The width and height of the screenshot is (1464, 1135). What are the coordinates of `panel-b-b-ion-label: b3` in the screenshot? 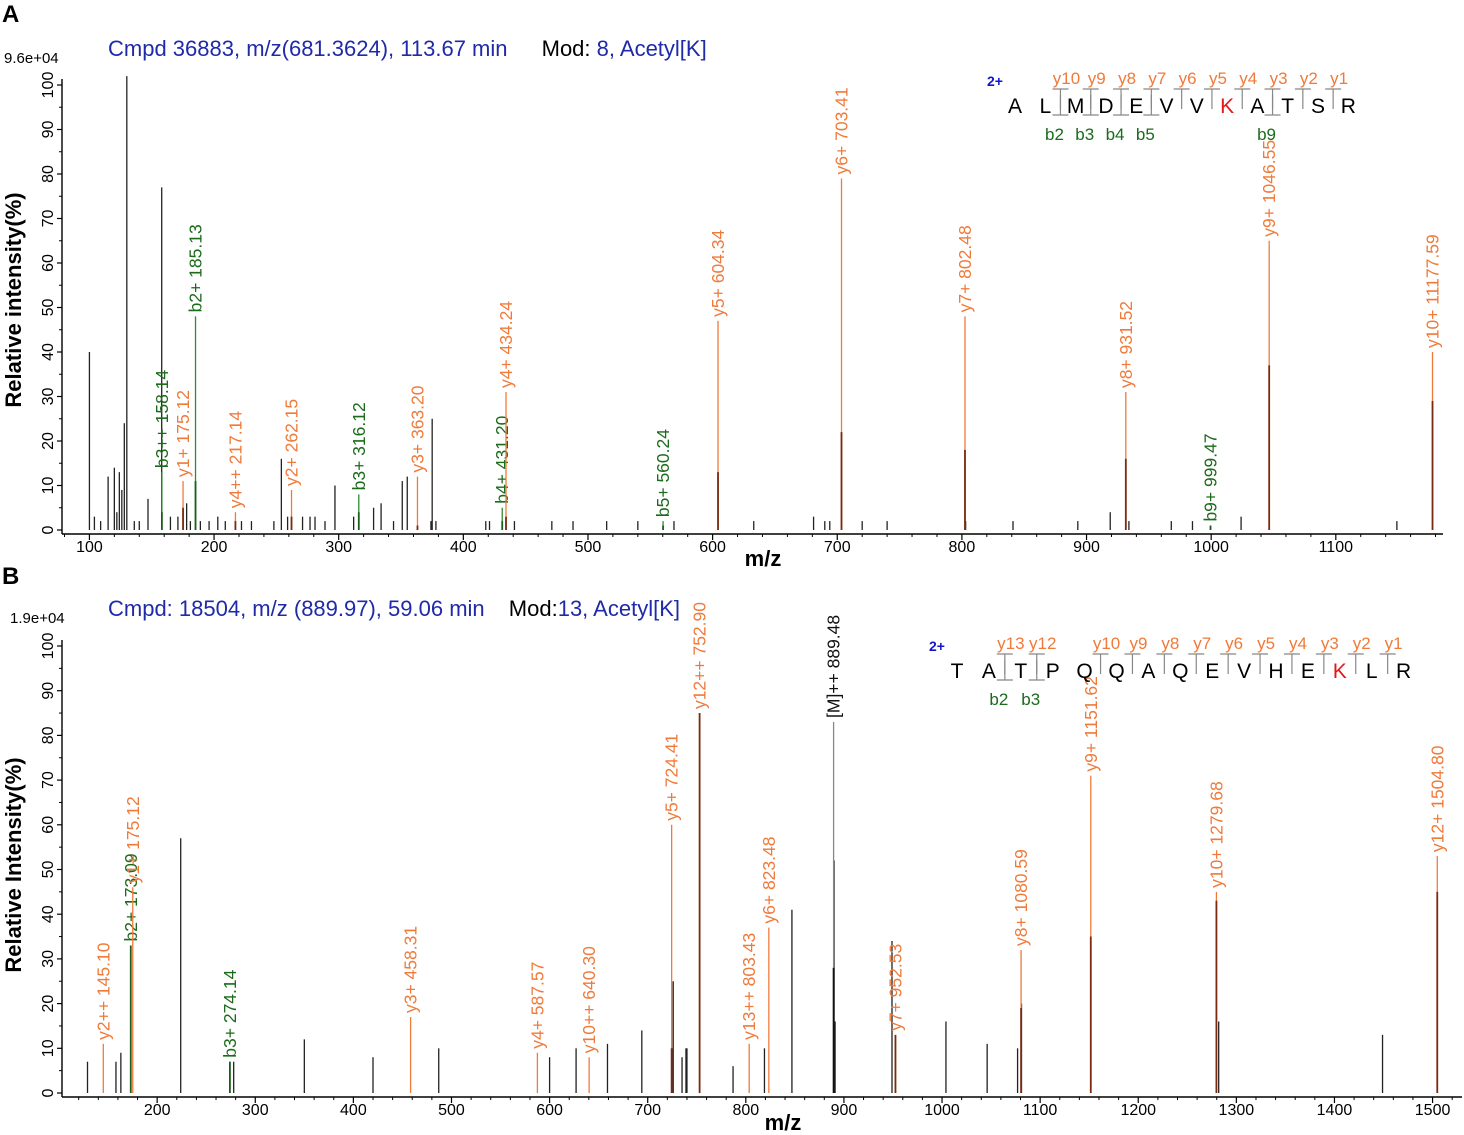 It's located at (1030, 699).